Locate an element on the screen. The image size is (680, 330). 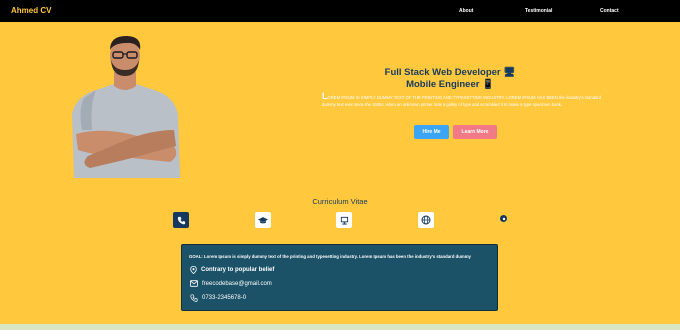
page-bottom-strip is located at coordinates (340, 327).